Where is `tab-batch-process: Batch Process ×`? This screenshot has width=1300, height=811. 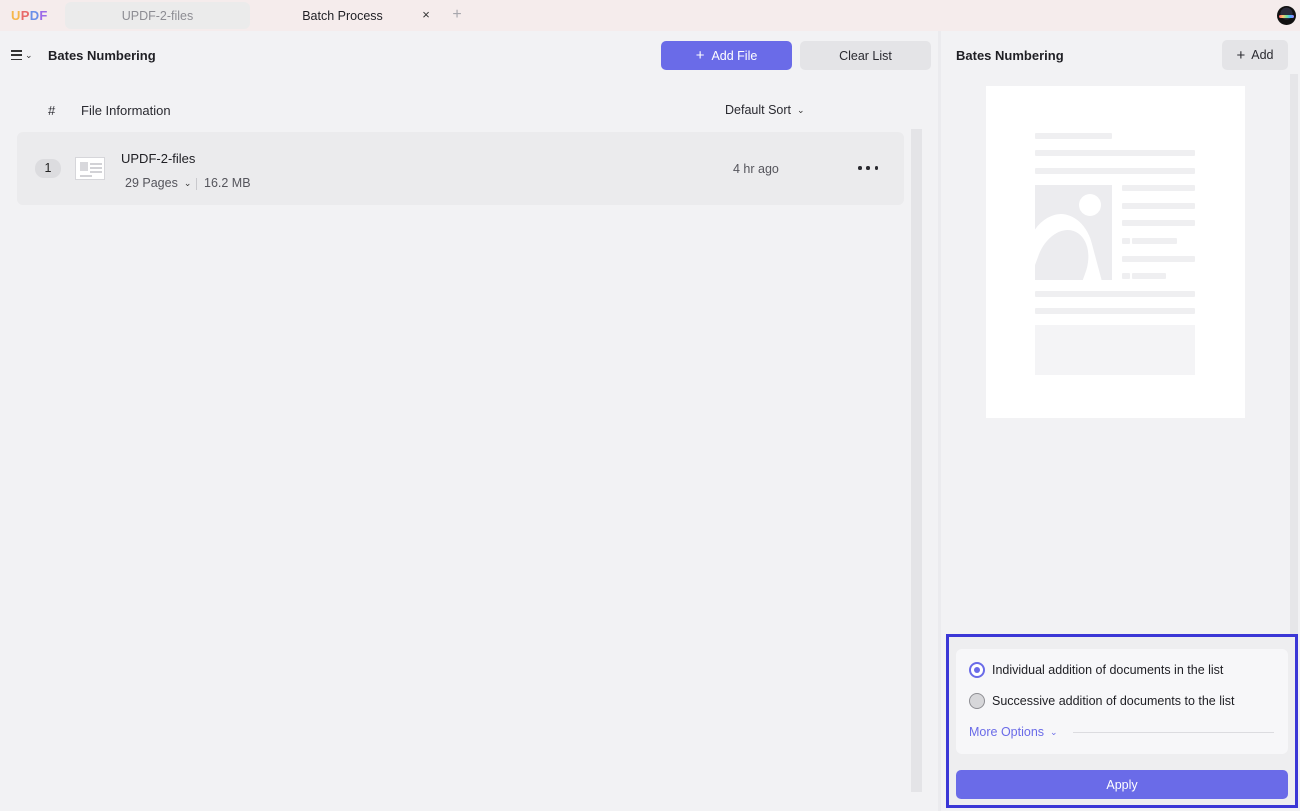
tab-batch-process: Batch Process × is located at coordinates (347, 15).